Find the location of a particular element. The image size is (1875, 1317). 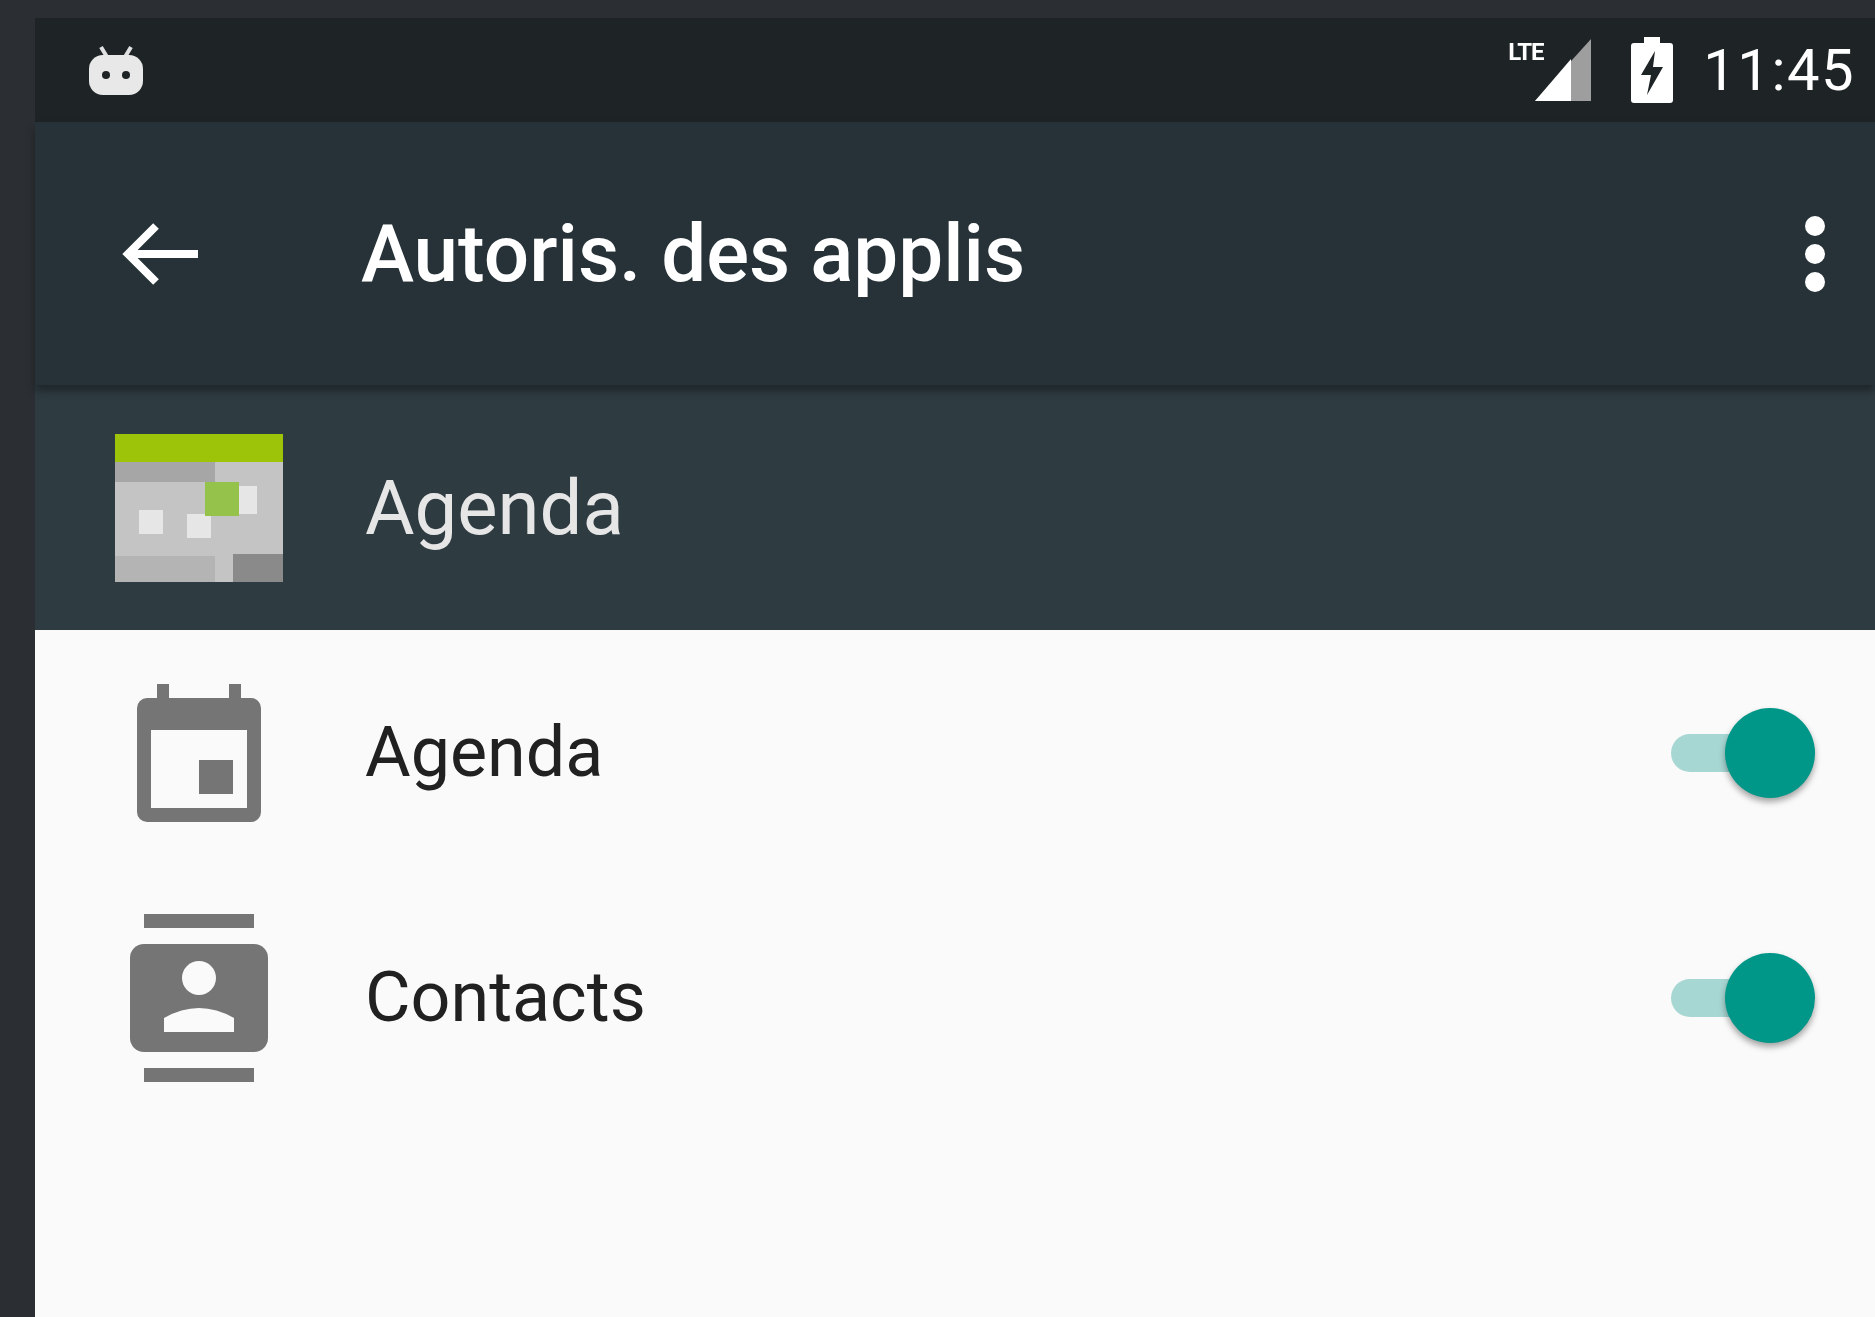

calendar-icon is located at coordinates (199, 752).